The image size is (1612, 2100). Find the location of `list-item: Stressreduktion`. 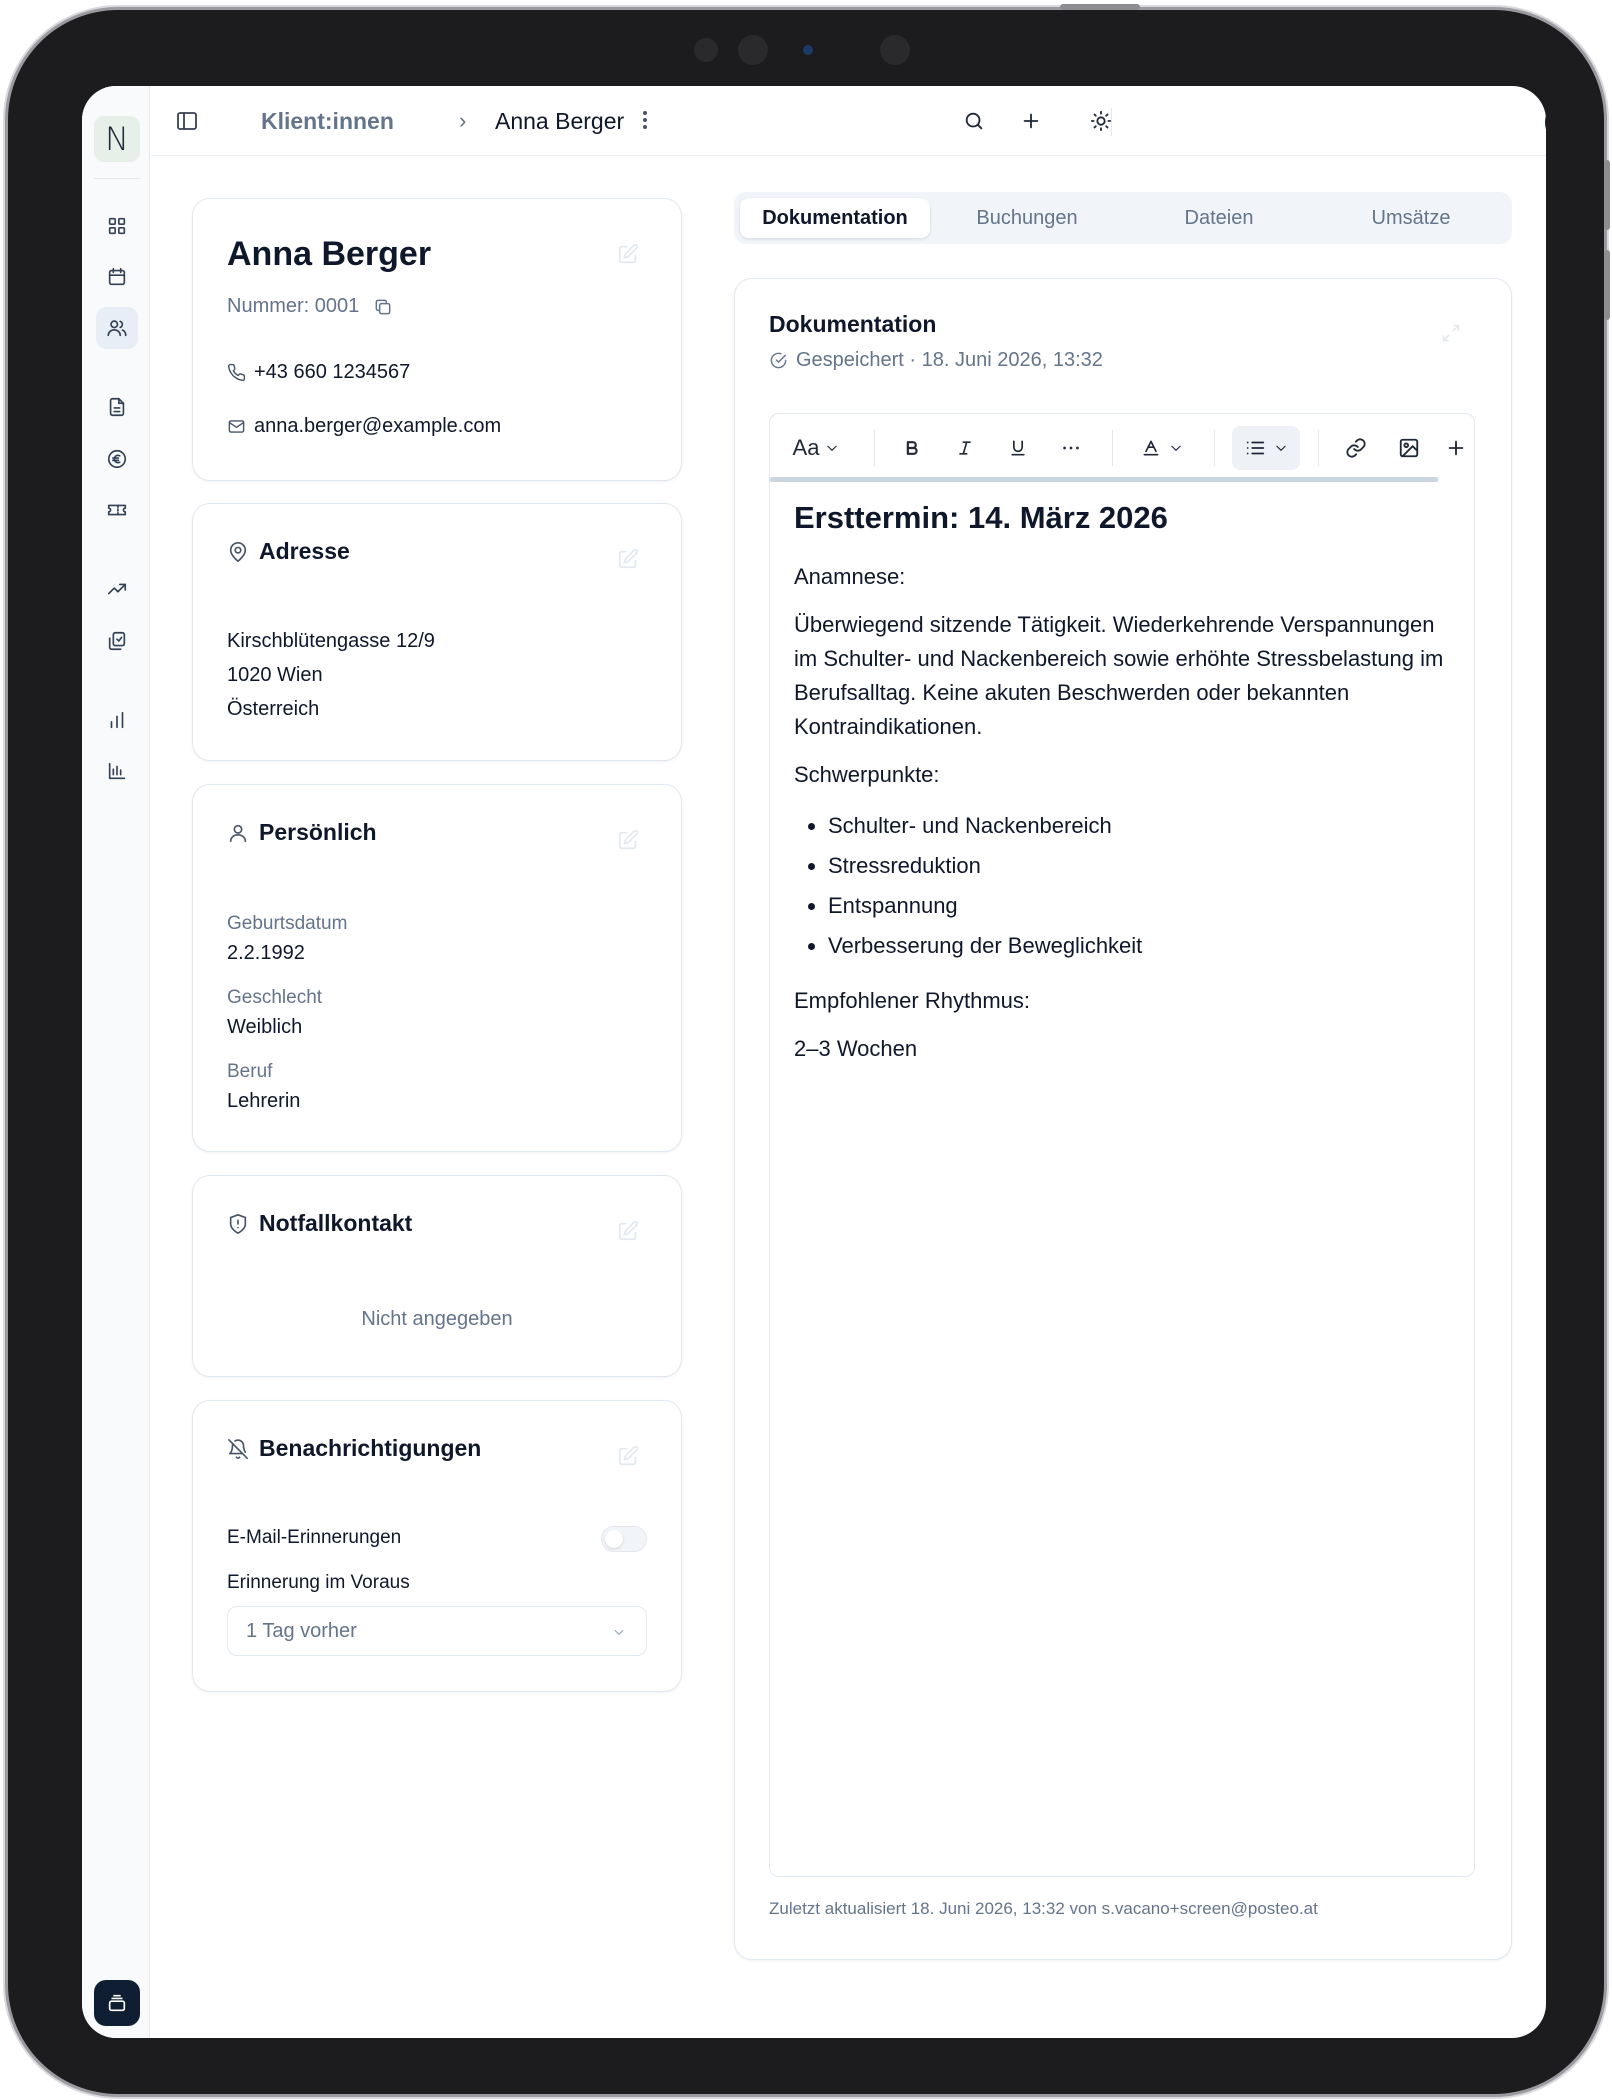

list-item: Stressreduktion is located at coordinates (1139, 866).